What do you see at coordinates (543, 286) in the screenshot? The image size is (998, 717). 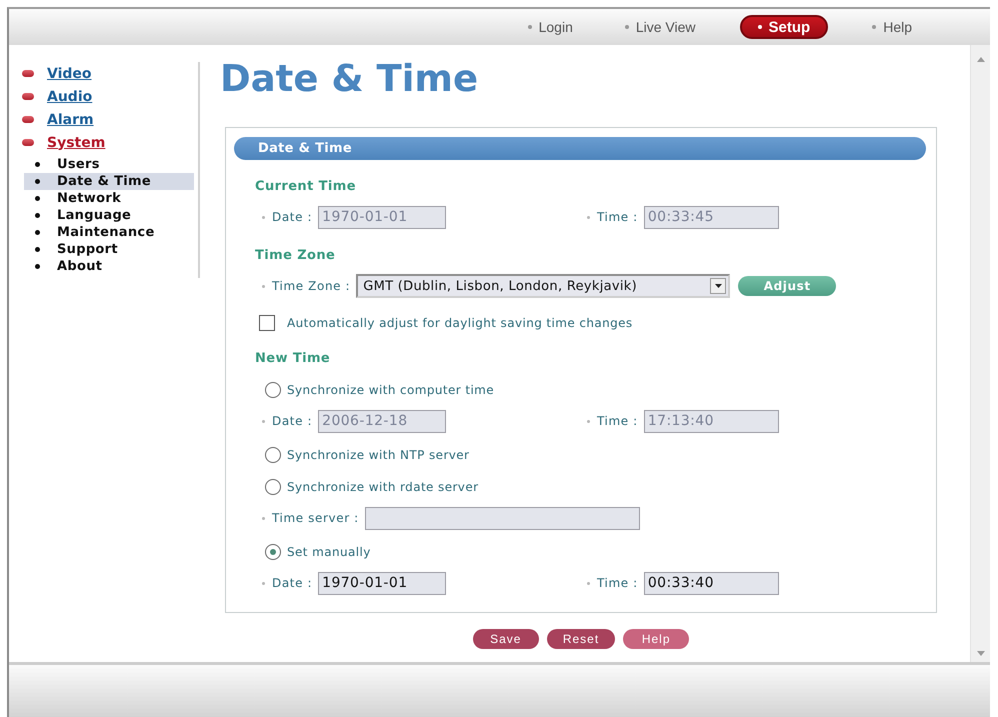 I see `time-zone-select: GMT (Dublin, Lisbon, London, Reykjavik)` at bounding box center [543, 286].